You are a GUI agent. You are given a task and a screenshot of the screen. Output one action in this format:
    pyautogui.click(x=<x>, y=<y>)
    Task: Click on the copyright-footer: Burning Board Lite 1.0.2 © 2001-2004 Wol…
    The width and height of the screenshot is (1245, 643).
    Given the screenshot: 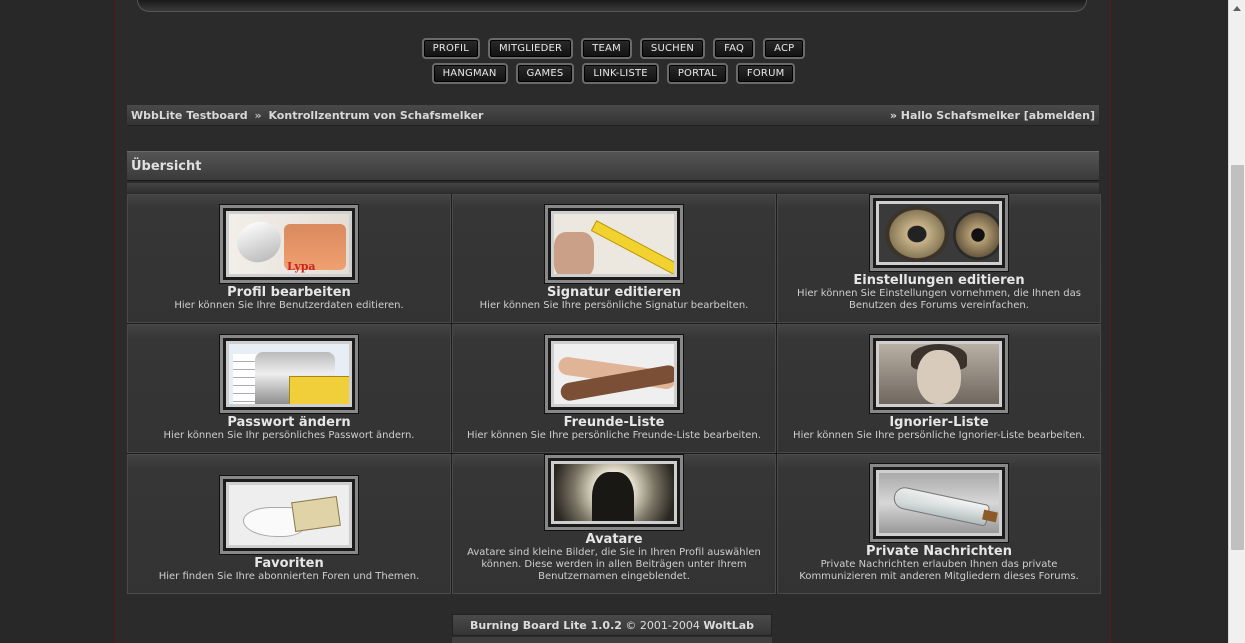 What is the action you would take?
    pyautogui.click(x=612, y=628)
    